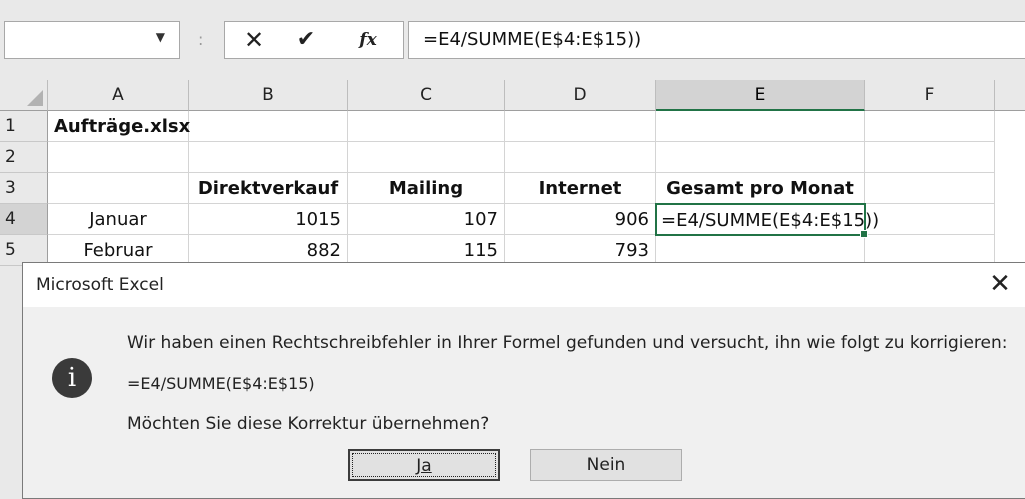 The width and height of the screenshot is (1025, 499). What do you see at coordinates (930, 95) in the screenshot?
I see `column-header-f: F` at bounding box center [930, 95].